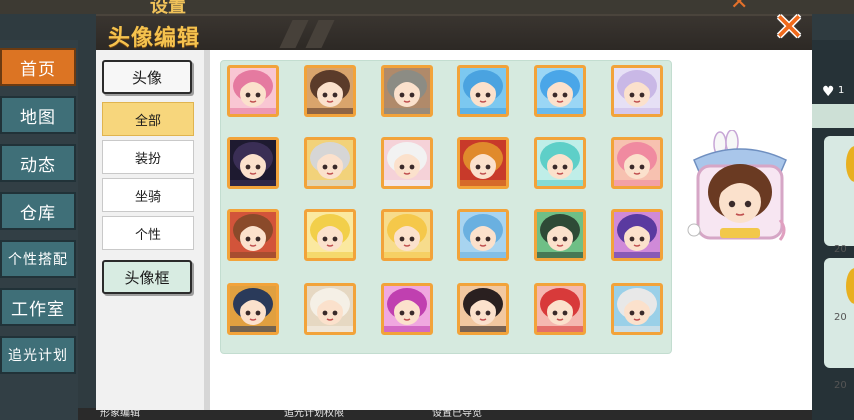  Describe the element at coordinates (148, 195) in the screenshot. I see `subcategory-mount: 坐骑` at that location.